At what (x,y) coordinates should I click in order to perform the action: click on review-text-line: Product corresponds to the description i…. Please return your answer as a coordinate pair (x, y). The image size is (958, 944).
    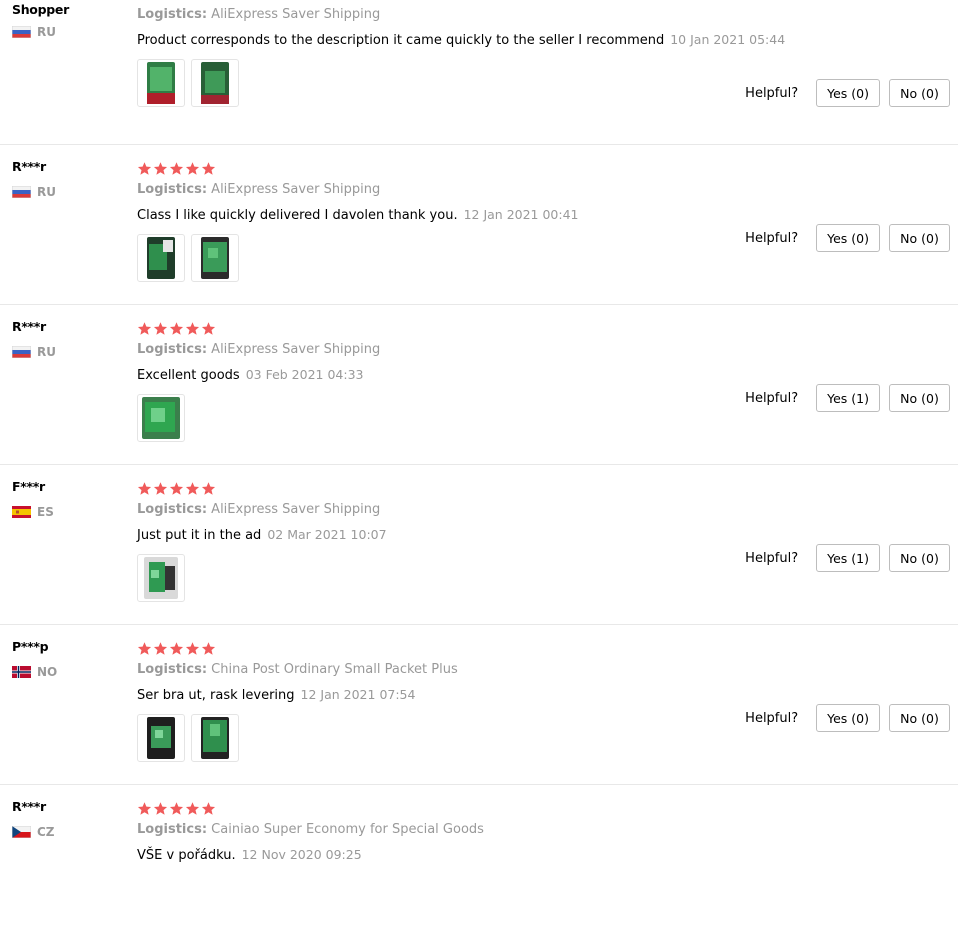
    Looking at the image, I should click on (547, 40).